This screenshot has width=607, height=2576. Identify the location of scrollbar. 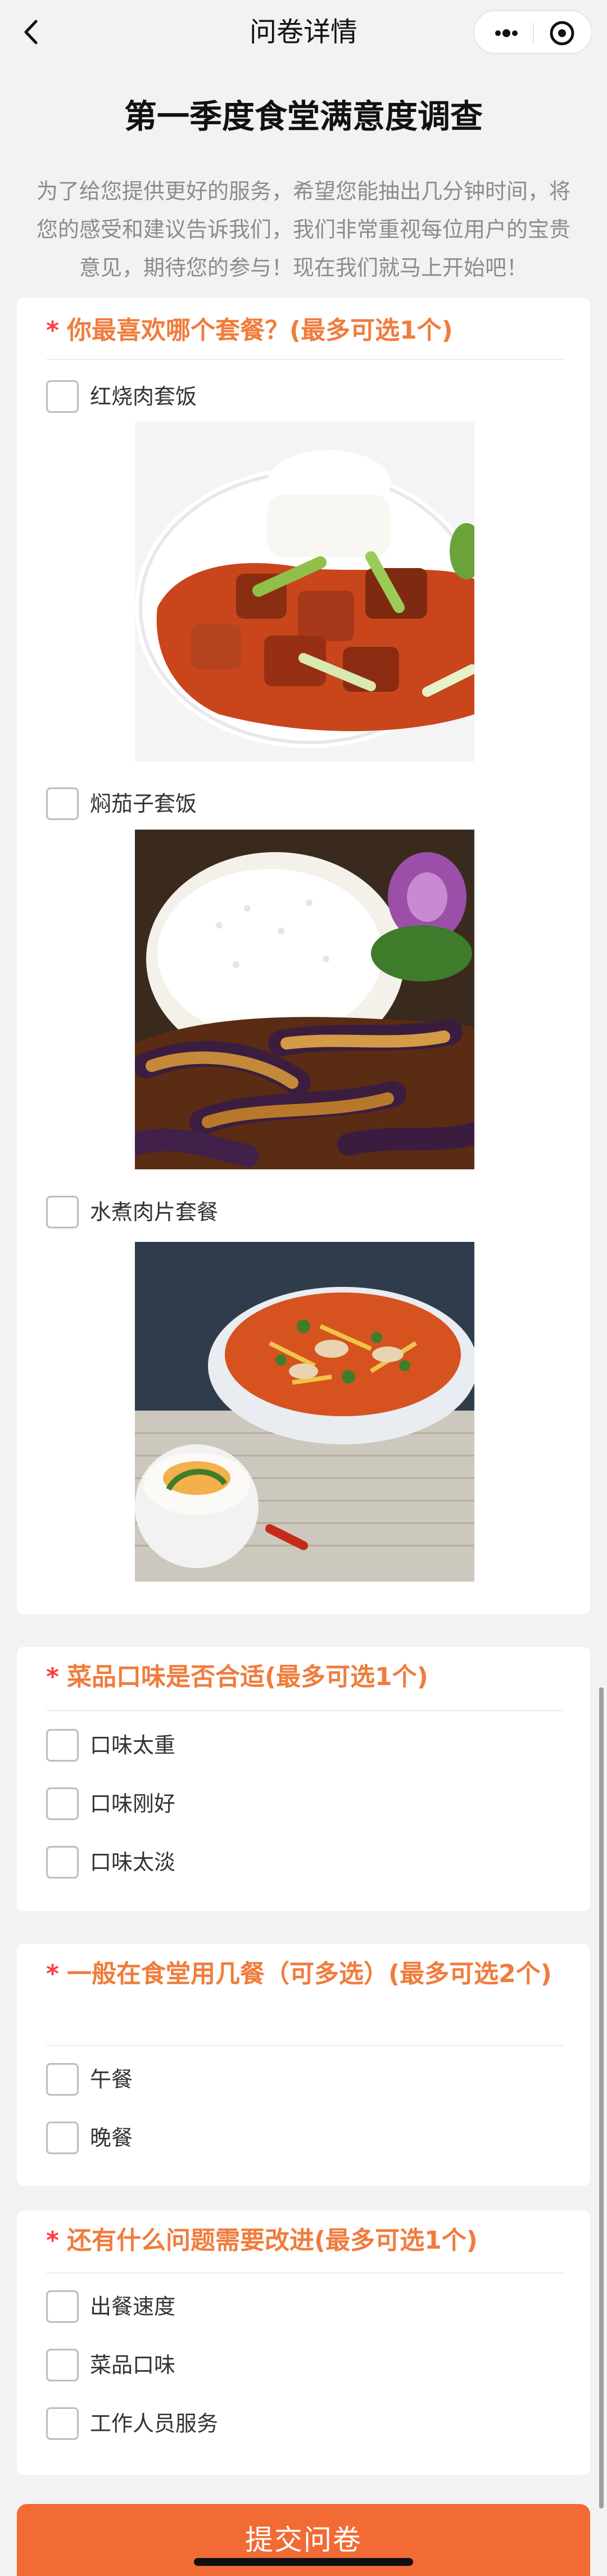
(601, 2098).